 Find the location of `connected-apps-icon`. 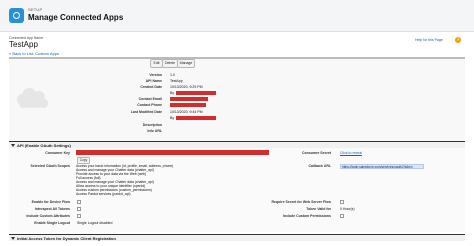

connected-apps-icon is located at coordinates (16, 15).